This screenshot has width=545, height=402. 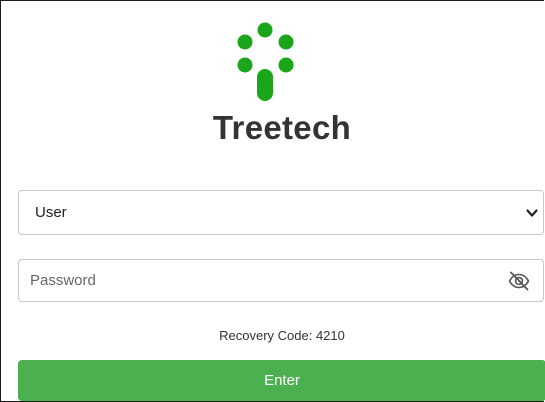 I want to click on user-select: User, so click(x=281, y=212).